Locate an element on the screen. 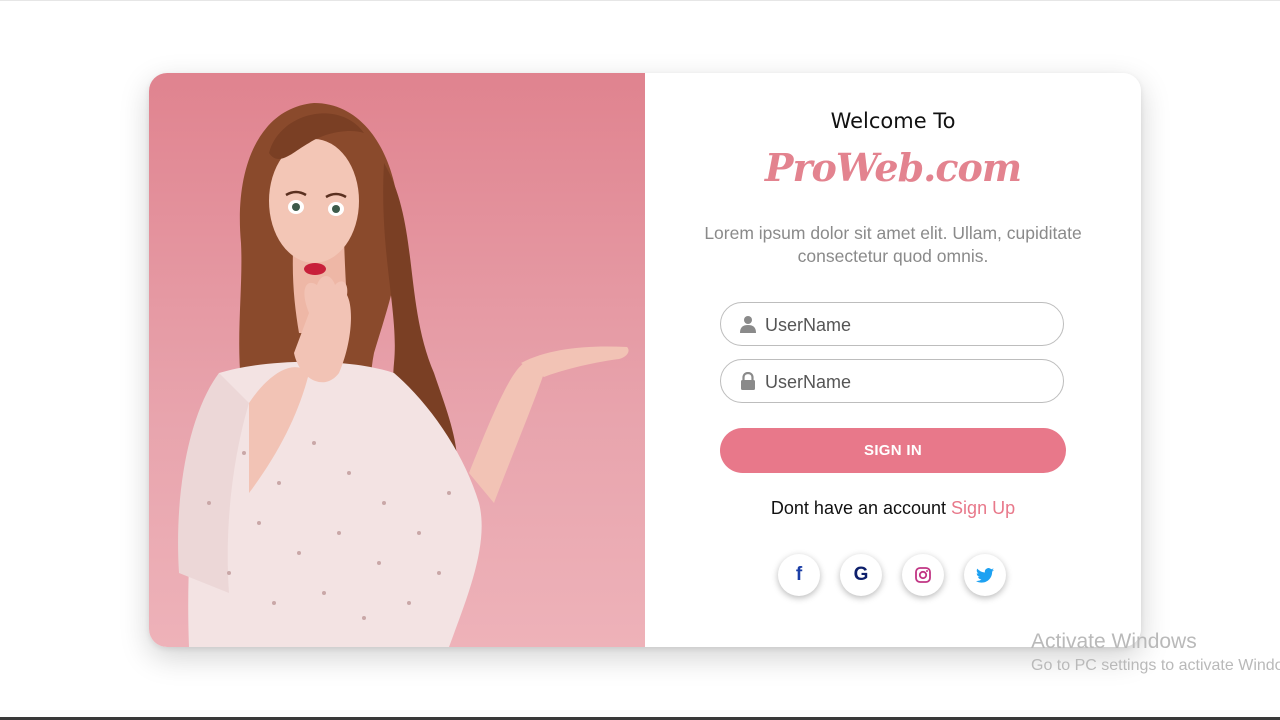 The image size is (1280, 720). google-icon: G is located at coordinates (861, 574).